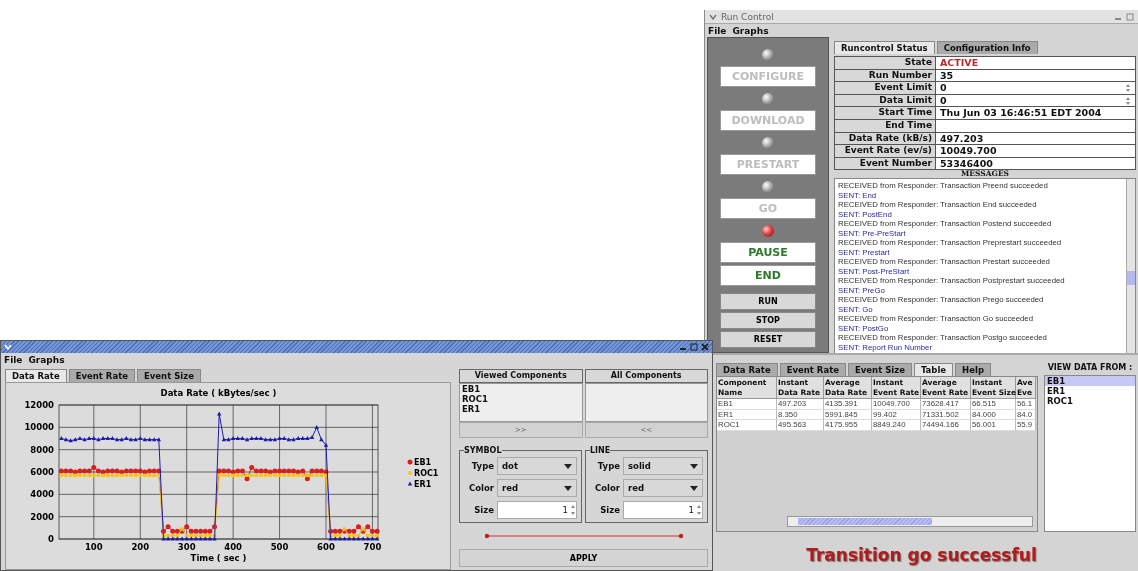 This screenshot has width=1138, height=571. What do you see at coordinates (885, 138) in the screenshot?
I see `status-label: Data Rate (kB/s)` at bounding box center [885, 138].